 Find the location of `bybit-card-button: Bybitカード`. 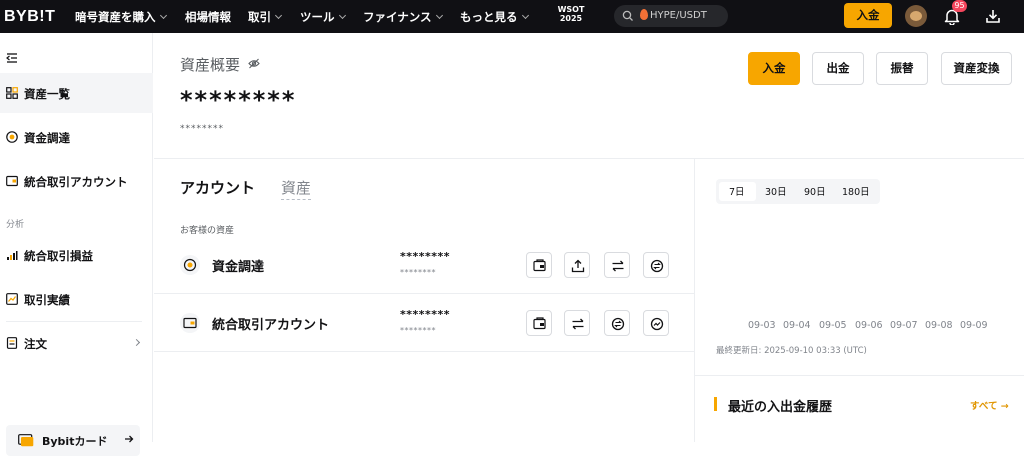

bybit-card-button: Bybitカード is located at coordinates (73, 440).